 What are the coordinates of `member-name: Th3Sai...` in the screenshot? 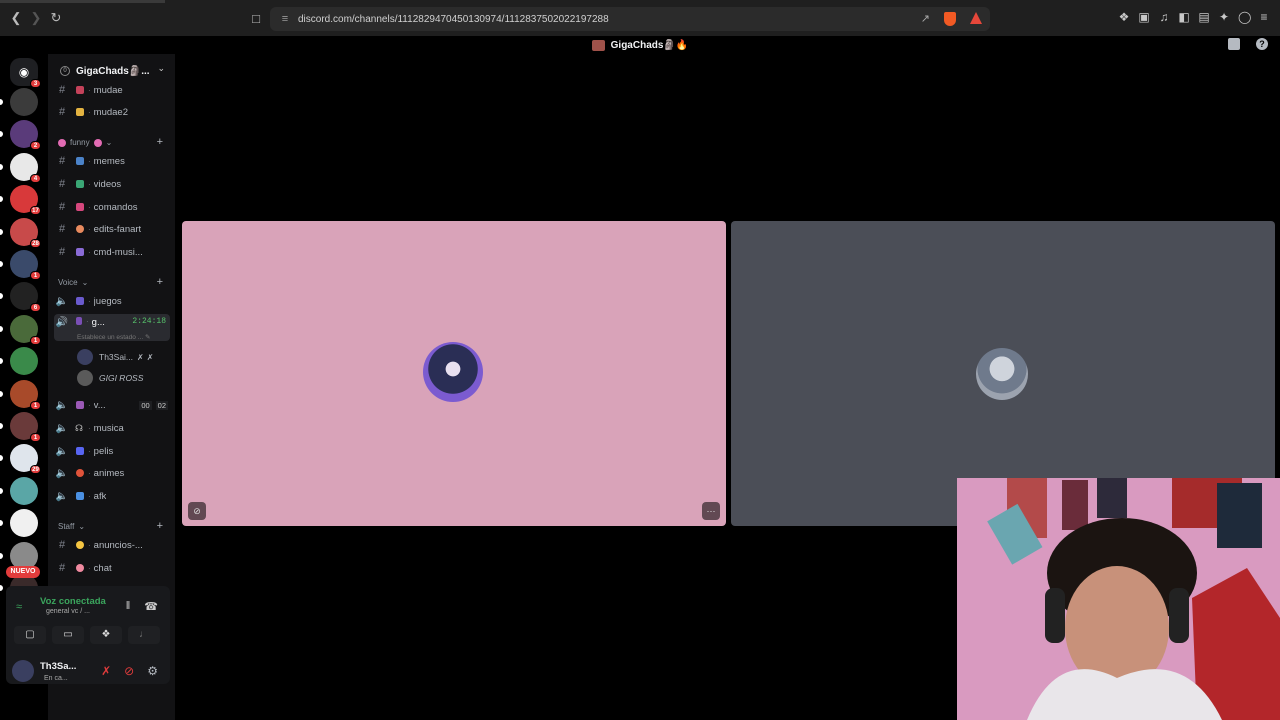 It's located at (116, 357).